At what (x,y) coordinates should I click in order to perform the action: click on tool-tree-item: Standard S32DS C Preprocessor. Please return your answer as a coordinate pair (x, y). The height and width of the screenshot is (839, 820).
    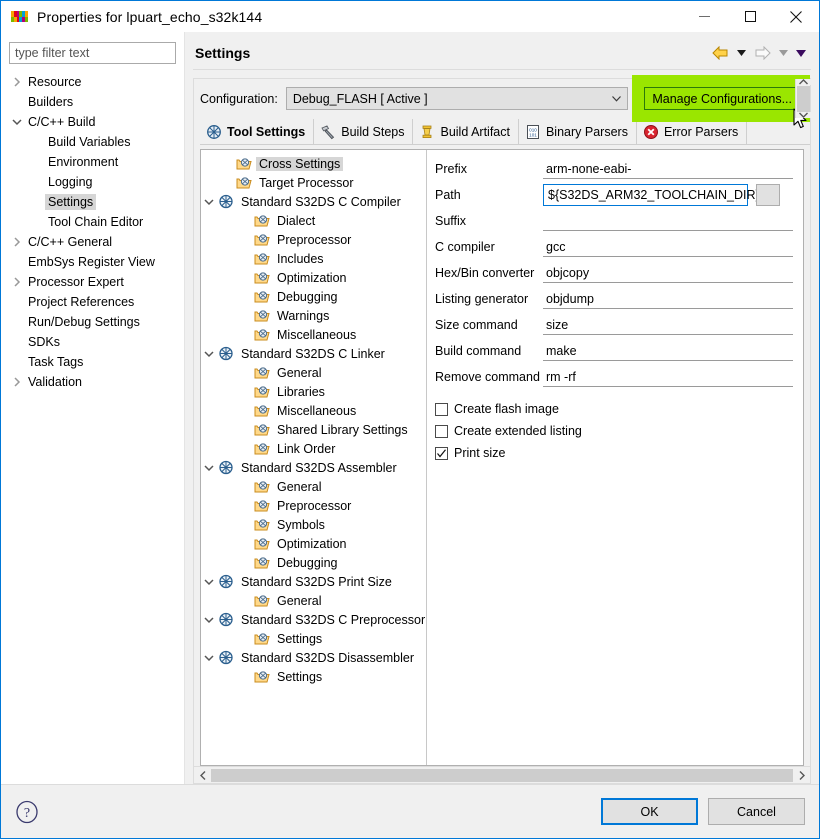
    Looking at the image, I should click on (313, 619).